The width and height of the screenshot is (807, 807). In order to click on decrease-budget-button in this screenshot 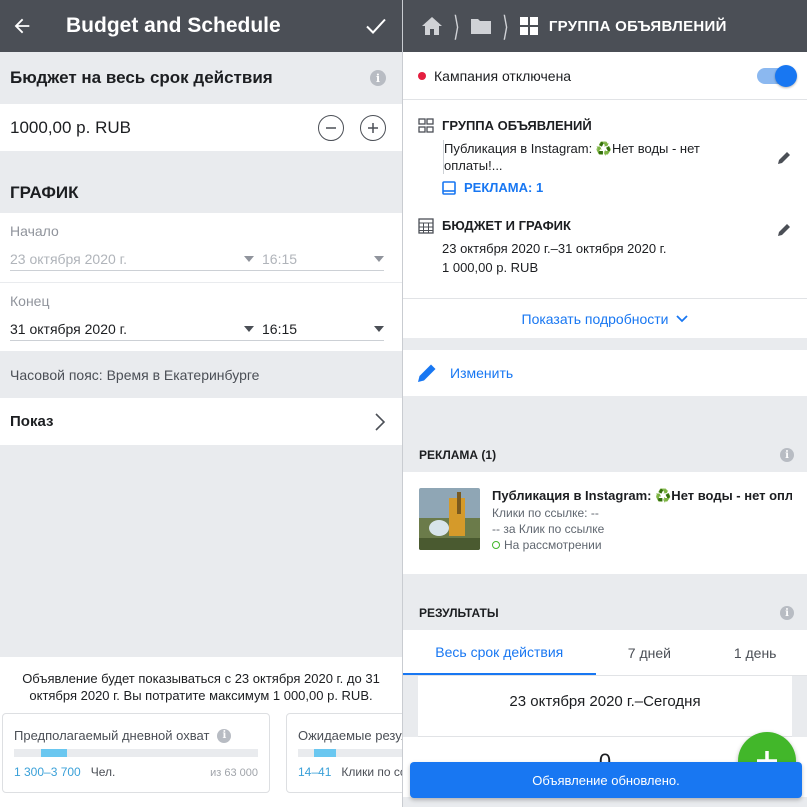, I will do `click(331, 127)`.